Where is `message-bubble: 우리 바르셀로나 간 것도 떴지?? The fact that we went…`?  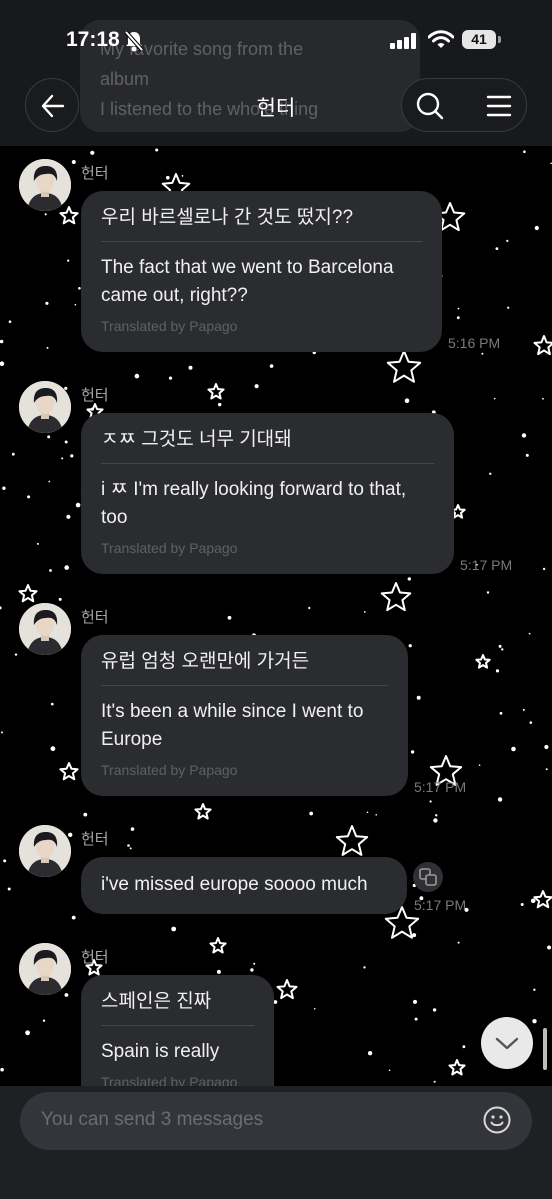 message-bubble: 우리 바르셀로나 간 것도 떴지?? The fact that we went… is located at coordinates (261, 271).